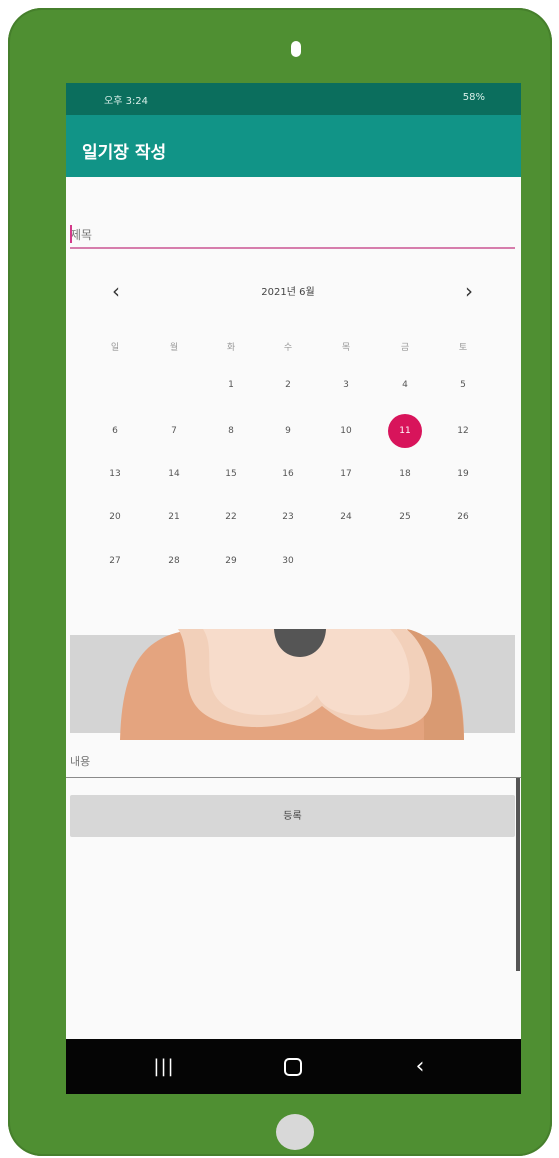 This screenshot has width=559, height=1158. What do you see at coordinates (518, 874) in the screenshot?
I see `scrollbar` at bounding box center [518, 874].